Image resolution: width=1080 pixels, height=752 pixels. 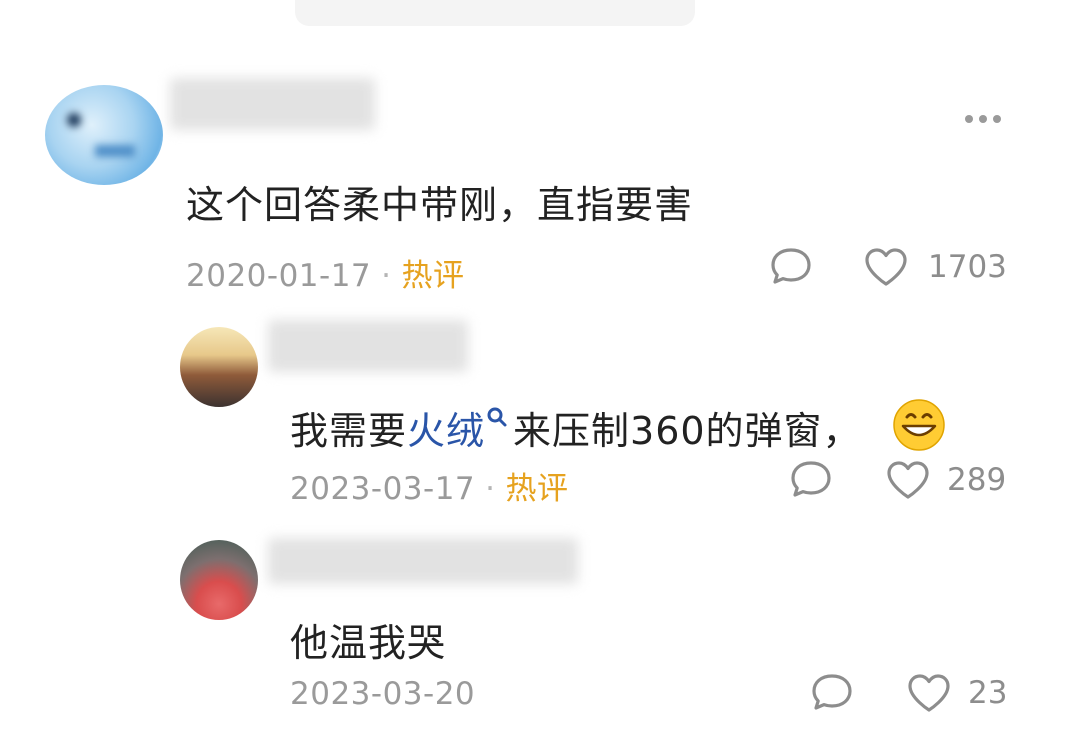 I want to click on comment-date: 2023-03-20, so click(x=383, y=694).